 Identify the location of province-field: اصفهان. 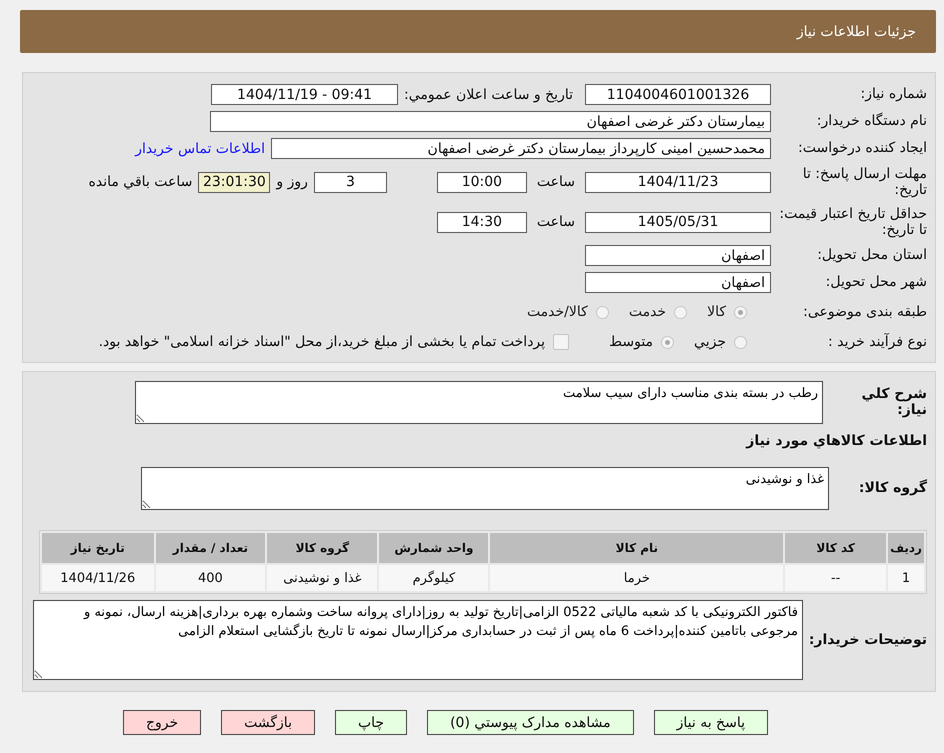
(678, 255).